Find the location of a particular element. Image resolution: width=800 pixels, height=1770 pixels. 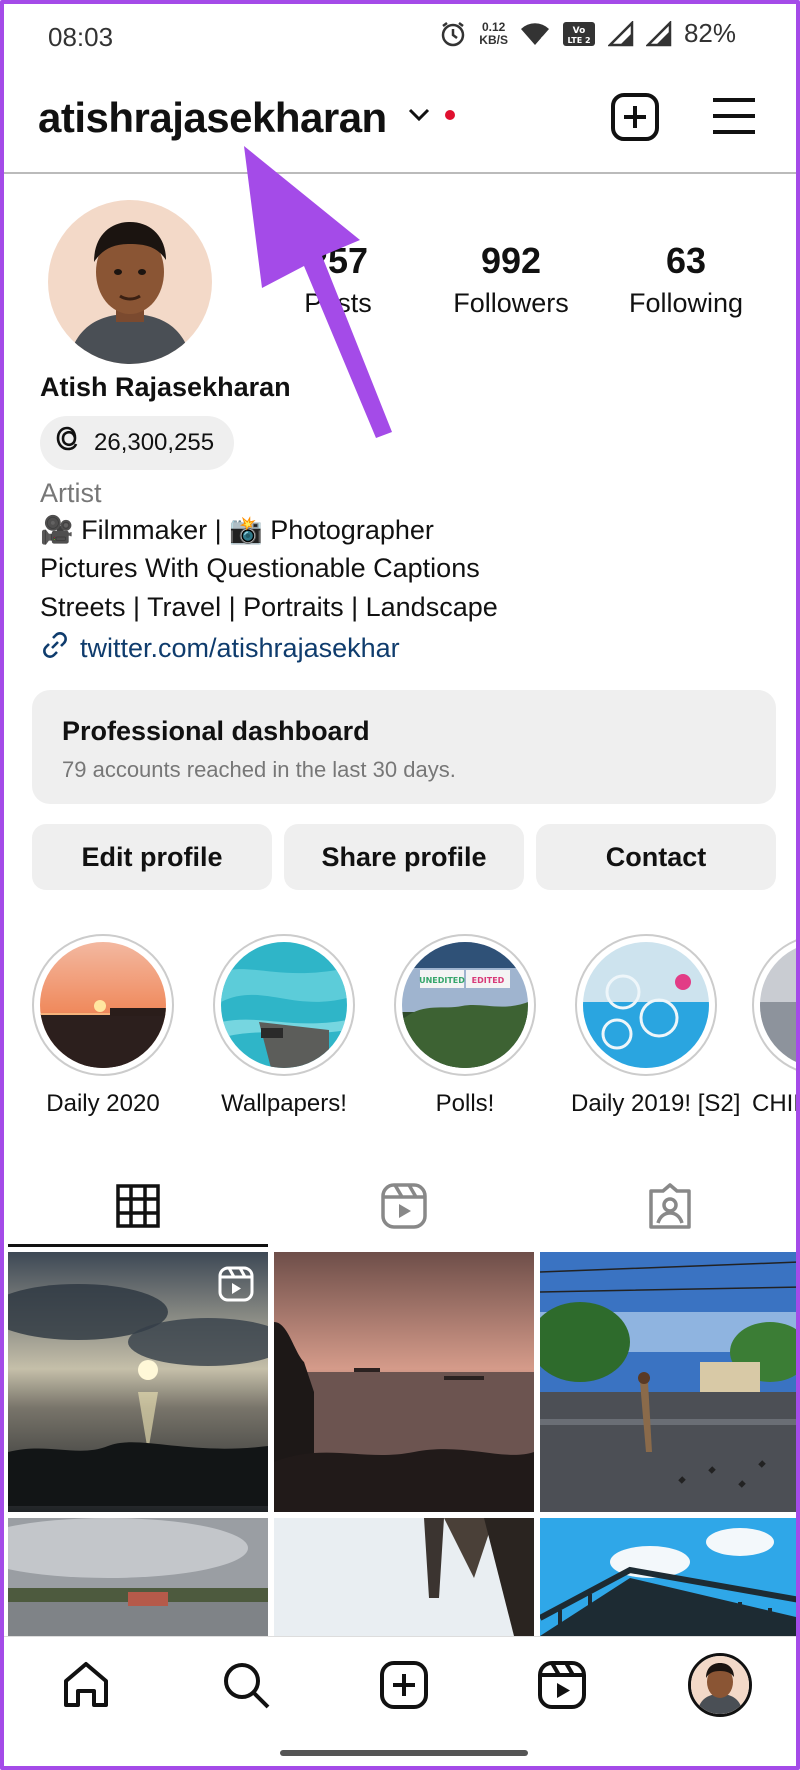

status-bar: 08:03 0.12 KB/S Vo LTE 2 82% is located at coordinates (400, 39).